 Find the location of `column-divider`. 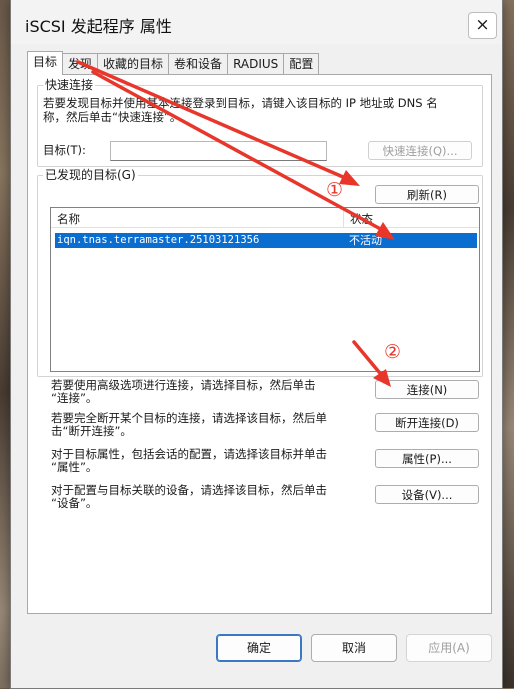

column-divider is located at coordinates (343, 217).